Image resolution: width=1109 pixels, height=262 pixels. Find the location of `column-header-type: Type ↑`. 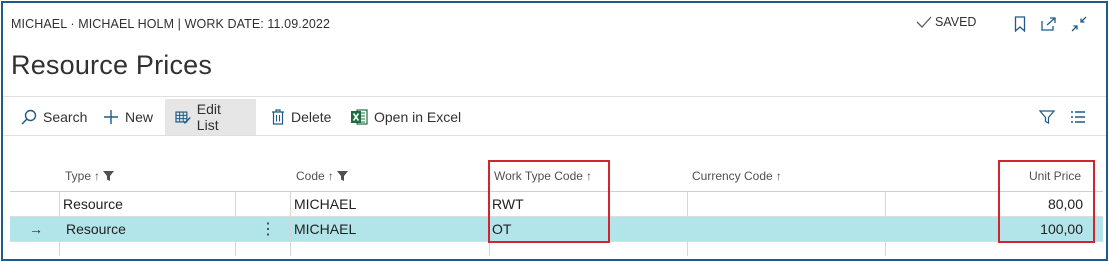

column-header-type: Type ↑ is located at coordinates (90, 176).